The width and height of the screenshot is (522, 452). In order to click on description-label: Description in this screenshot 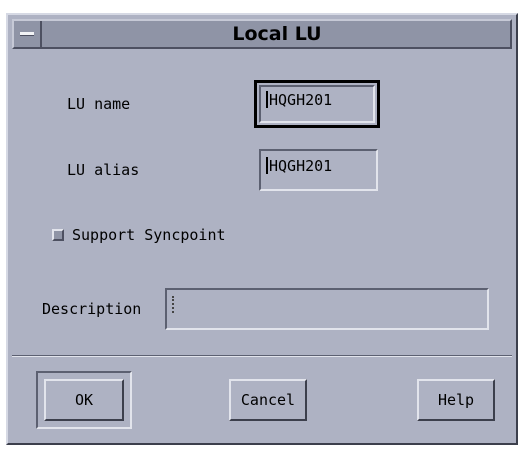, I will do `click(92, 309)`.